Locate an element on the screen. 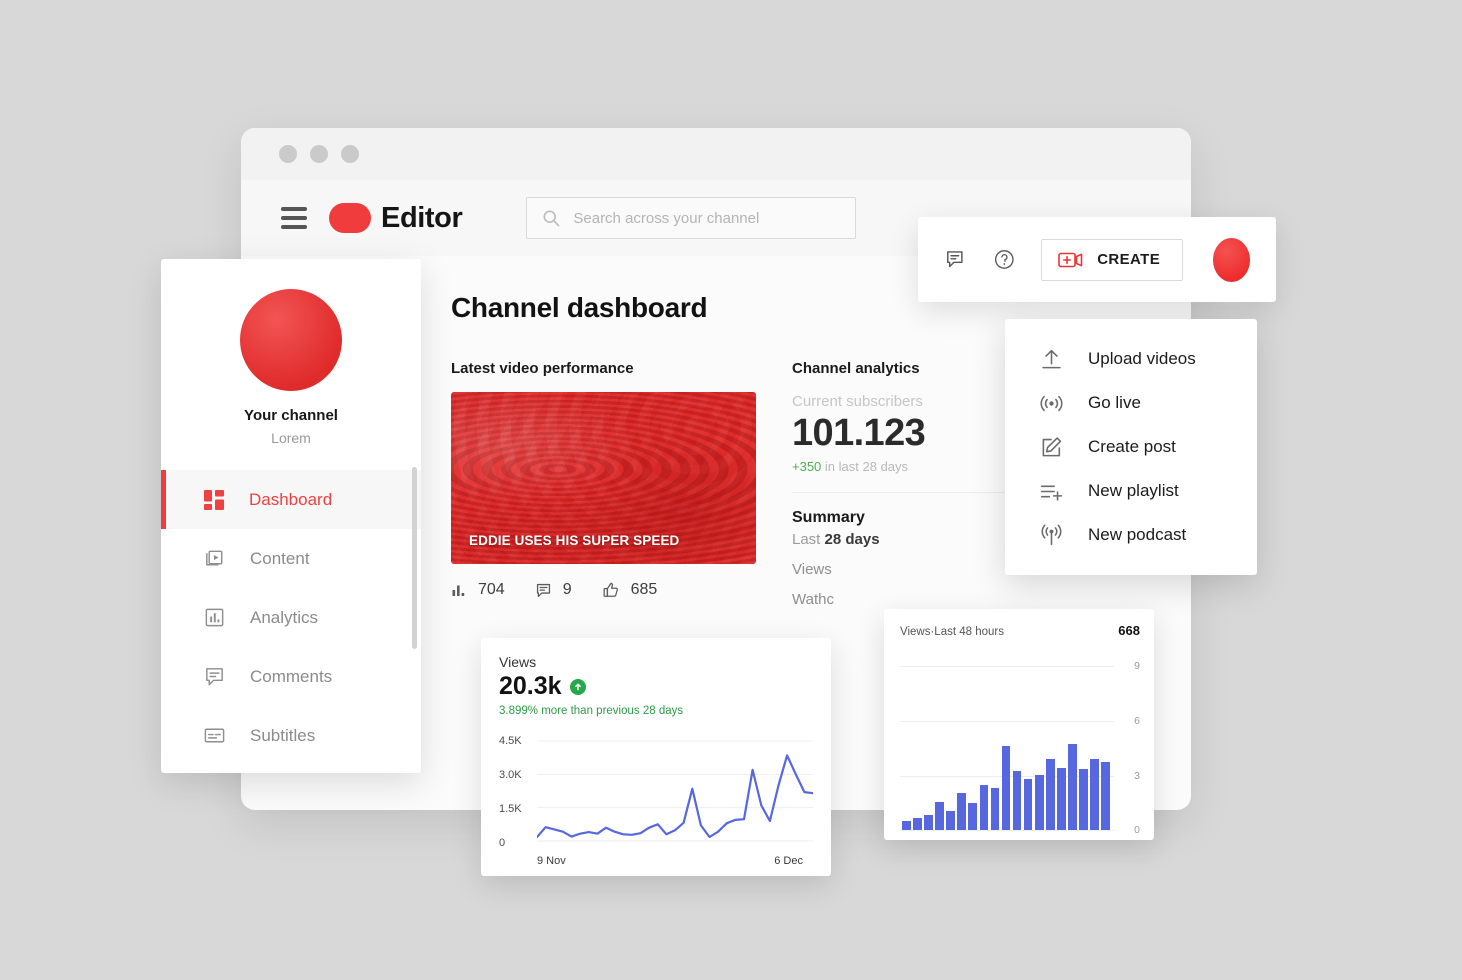 The height and width of the screenshot is (980, 1462). create-button-label: CREATE is located at coordinates (1129, 259).